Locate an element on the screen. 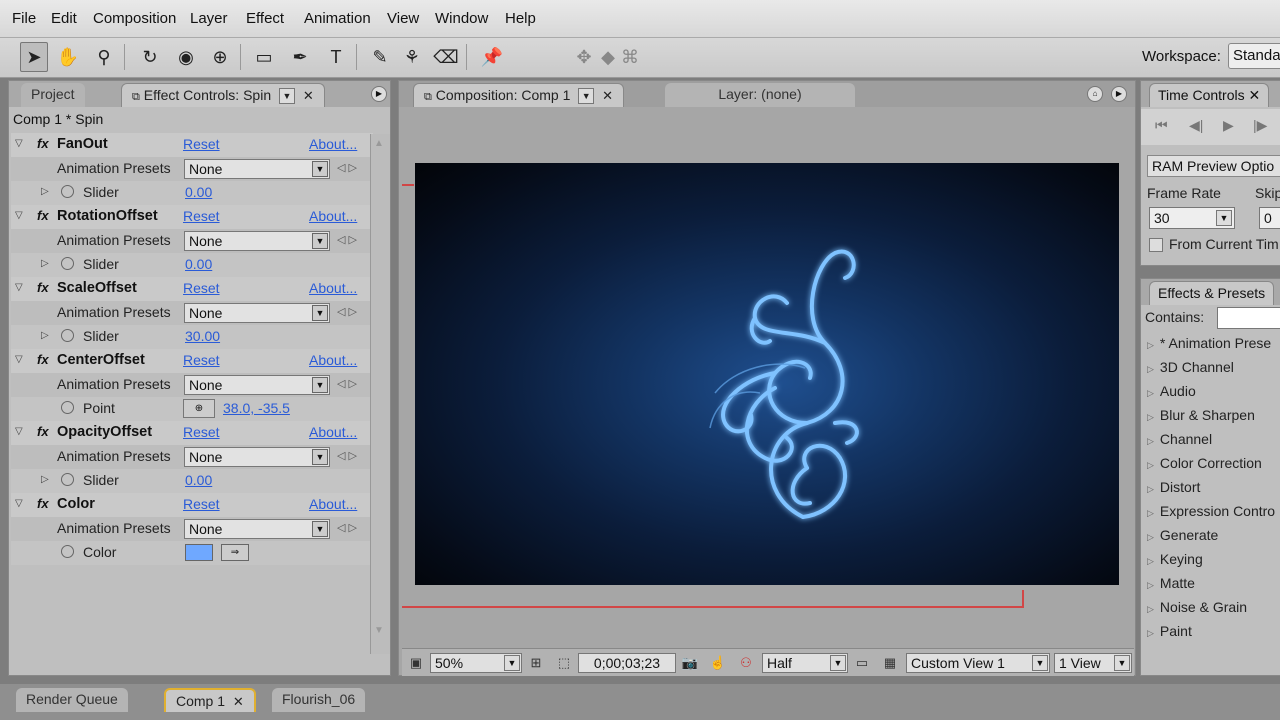 The height and width of the screenshot is (720, 1280). menu-help: Help is located at coordinates (520, 18).